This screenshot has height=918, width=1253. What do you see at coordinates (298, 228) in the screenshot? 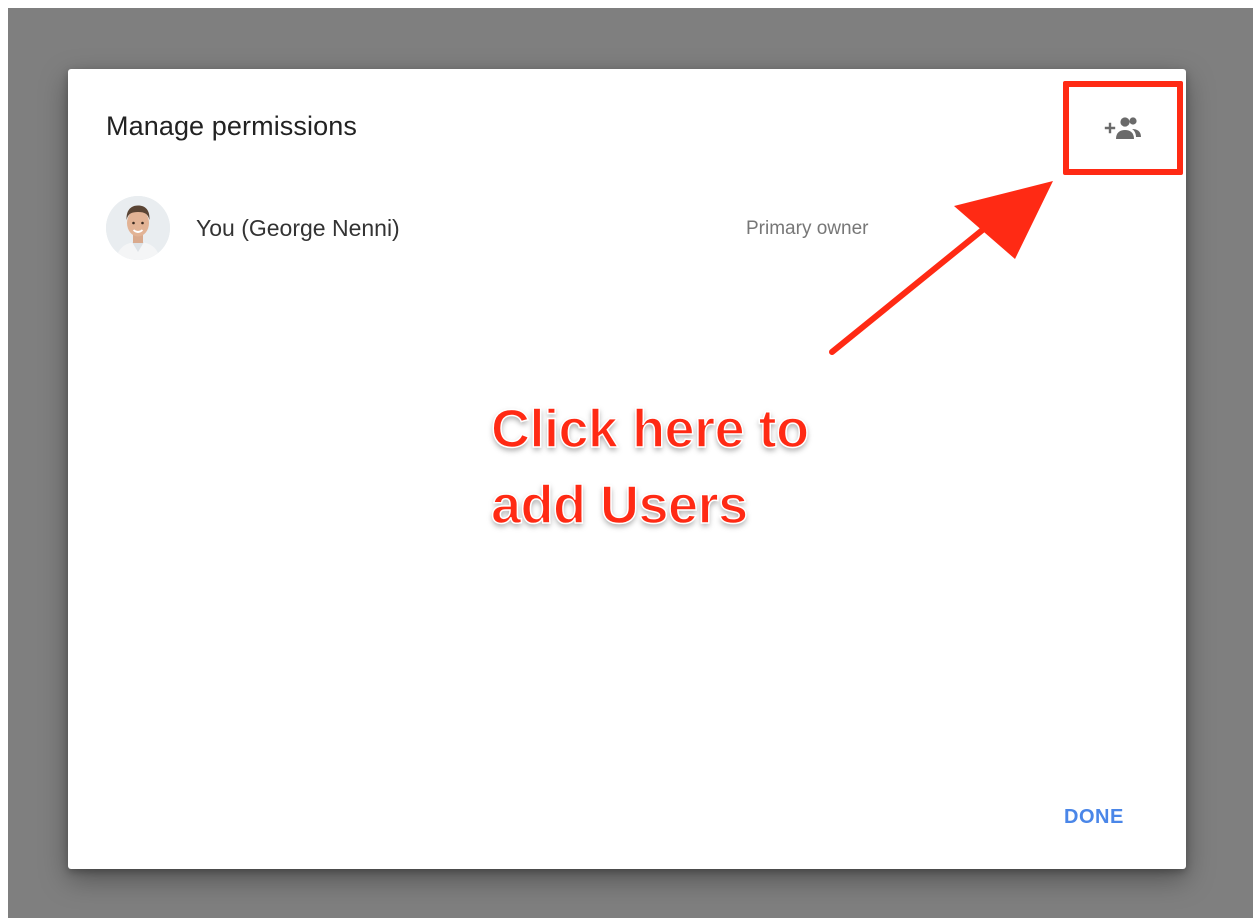
I see `member-name: You (George Nenni)` at bounding box center [298, 228].